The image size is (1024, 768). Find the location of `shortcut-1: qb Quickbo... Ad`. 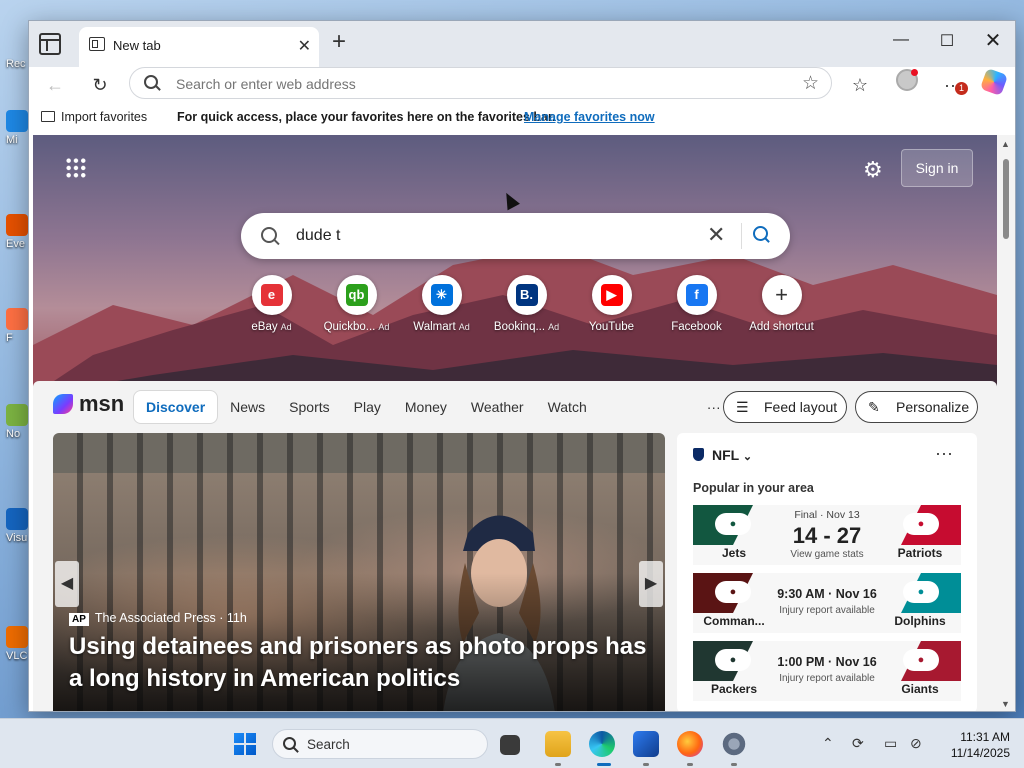

shortcut-1: qb Quickbo... Ad is located at coordinates (356, 310).